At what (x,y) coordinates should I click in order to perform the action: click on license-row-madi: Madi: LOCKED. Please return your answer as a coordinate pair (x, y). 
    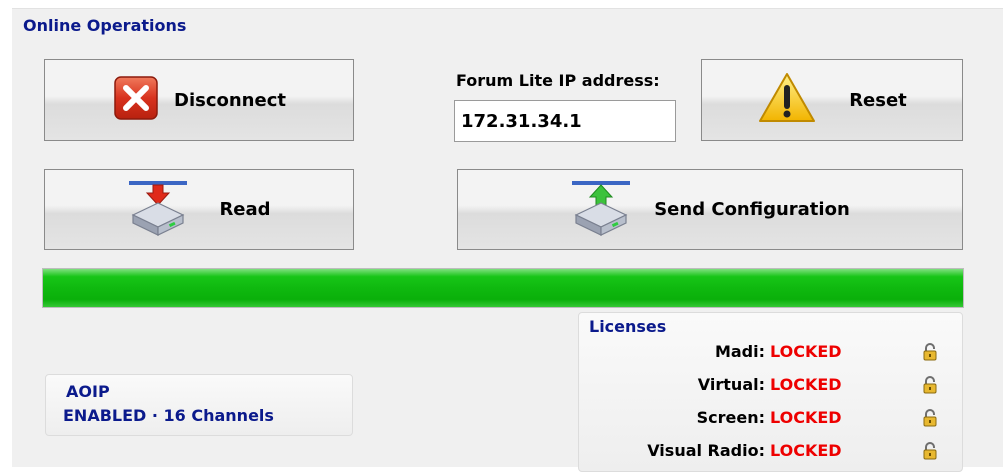
    Looking at the image, I should click on (770, 353).